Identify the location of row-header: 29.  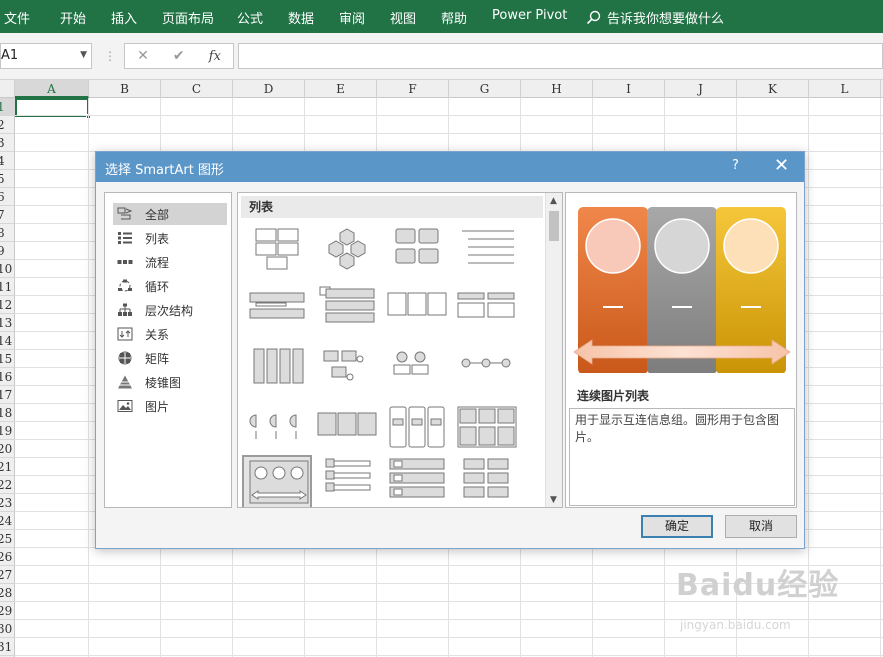
(7, 611).